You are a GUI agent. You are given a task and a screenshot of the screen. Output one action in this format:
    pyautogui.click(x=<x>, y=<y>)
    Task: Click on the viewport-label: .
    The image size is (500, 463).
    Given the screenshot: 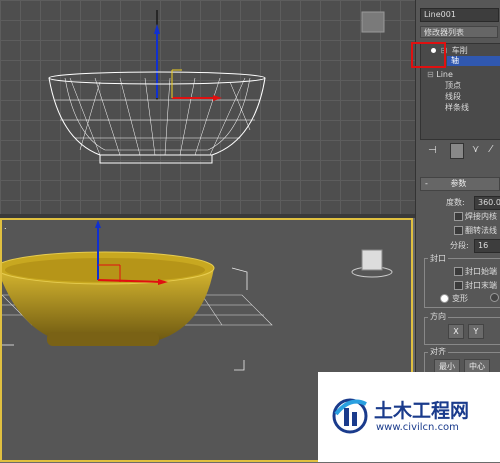 What is the action you would take?
    pyautogui.click(x=5, y=226)
    